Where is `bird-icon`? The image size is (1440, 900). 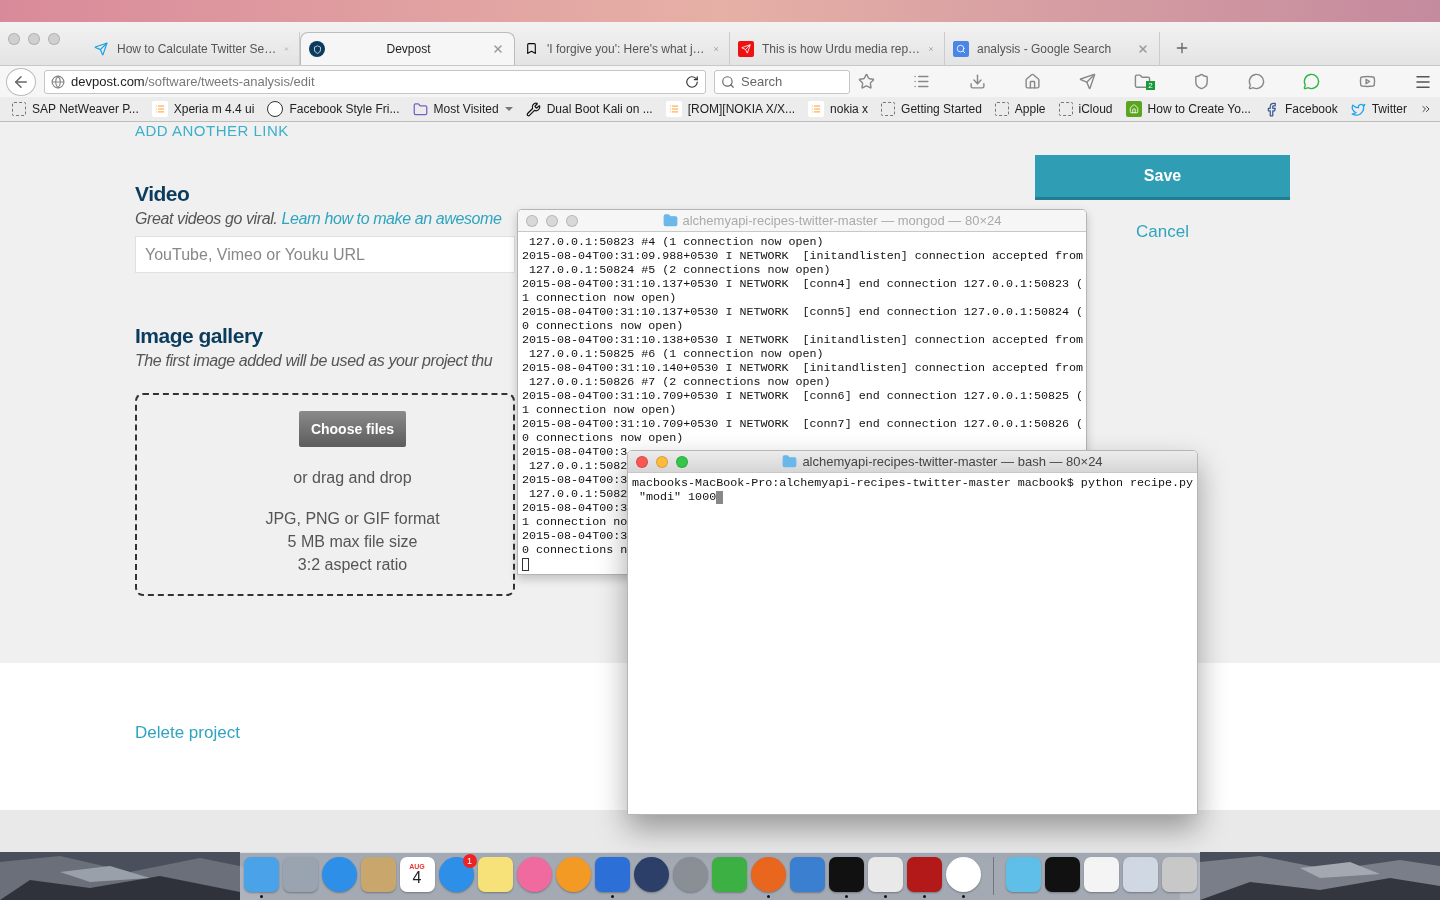
bird-icon is located at coordinates (1358, 109).